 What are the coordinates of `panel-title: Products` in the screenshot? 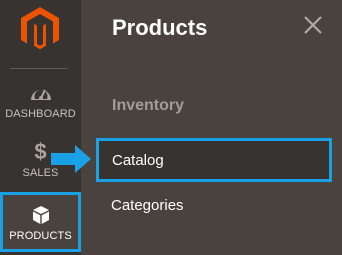 It's located at (160, 27).